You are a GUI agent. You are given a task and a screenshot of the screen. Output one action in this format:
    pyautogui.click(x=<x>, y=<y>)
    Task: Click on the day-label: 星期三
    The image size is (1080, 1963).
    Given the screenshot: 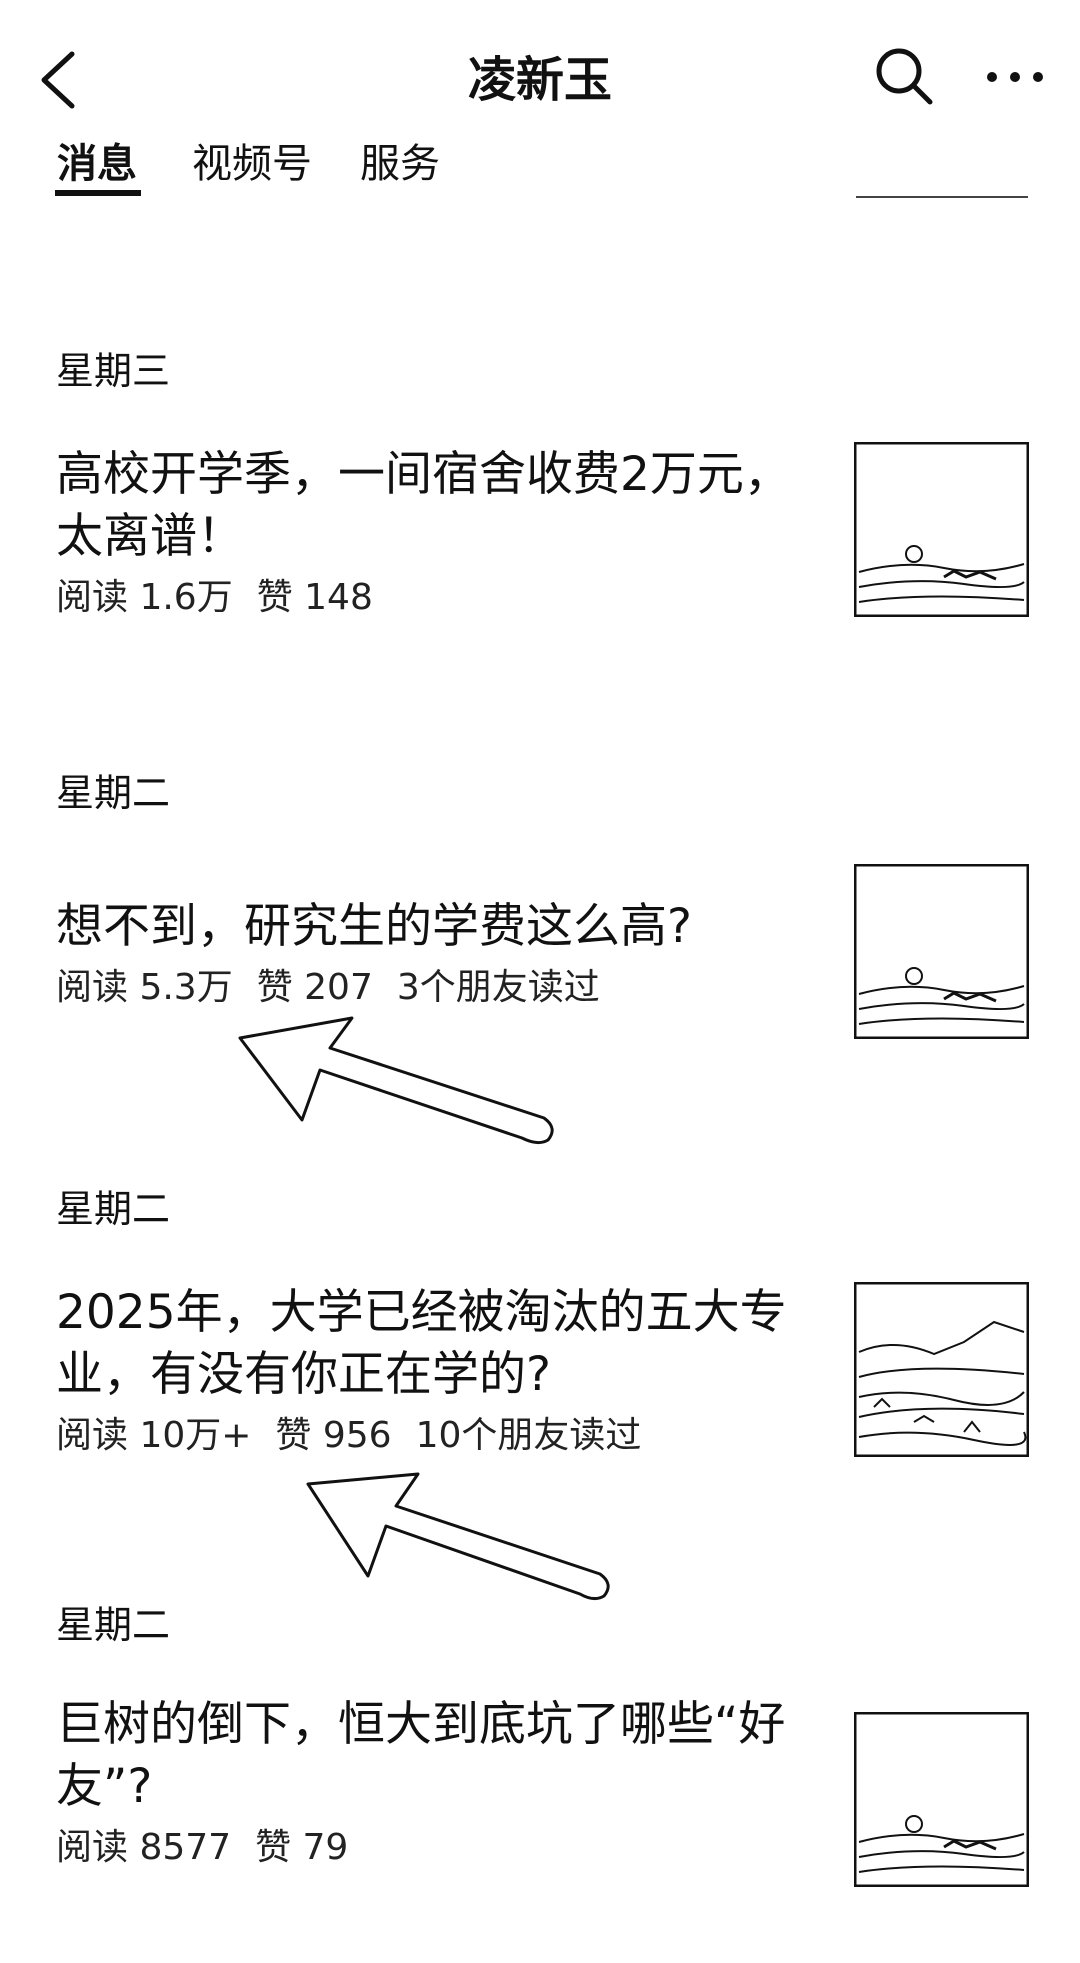 What is the action you would take?
    pyautogui.click(x=113, y=371)
    